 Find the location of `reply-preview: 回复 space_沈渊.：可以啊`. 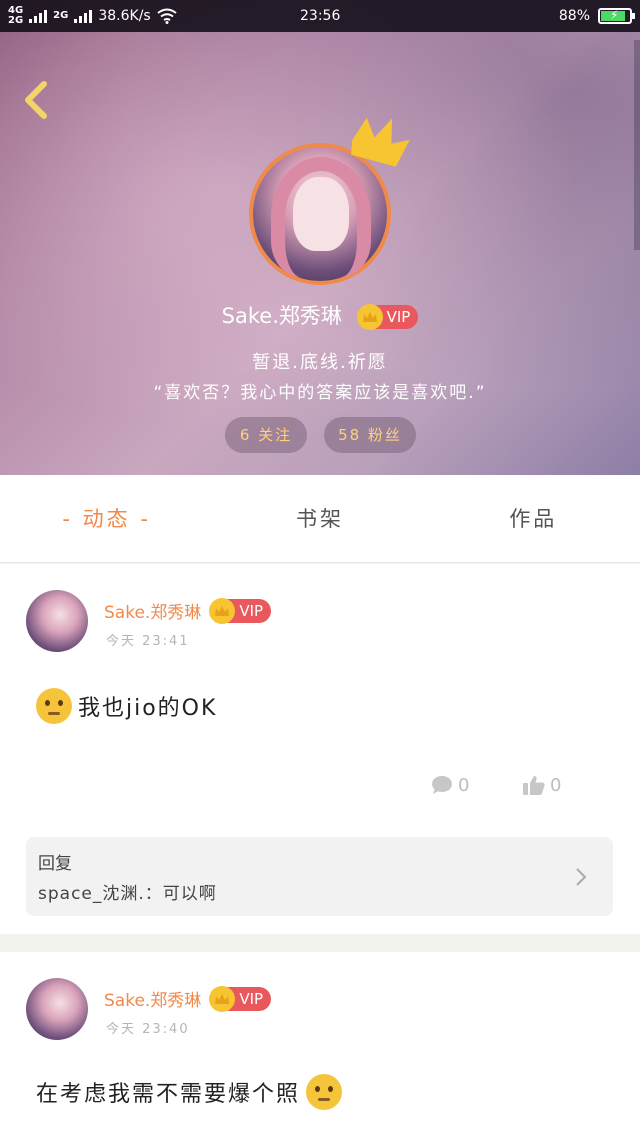

reply-preview: 回复 space_沈渊.：可以啊 is located at coordinates (319, 876).